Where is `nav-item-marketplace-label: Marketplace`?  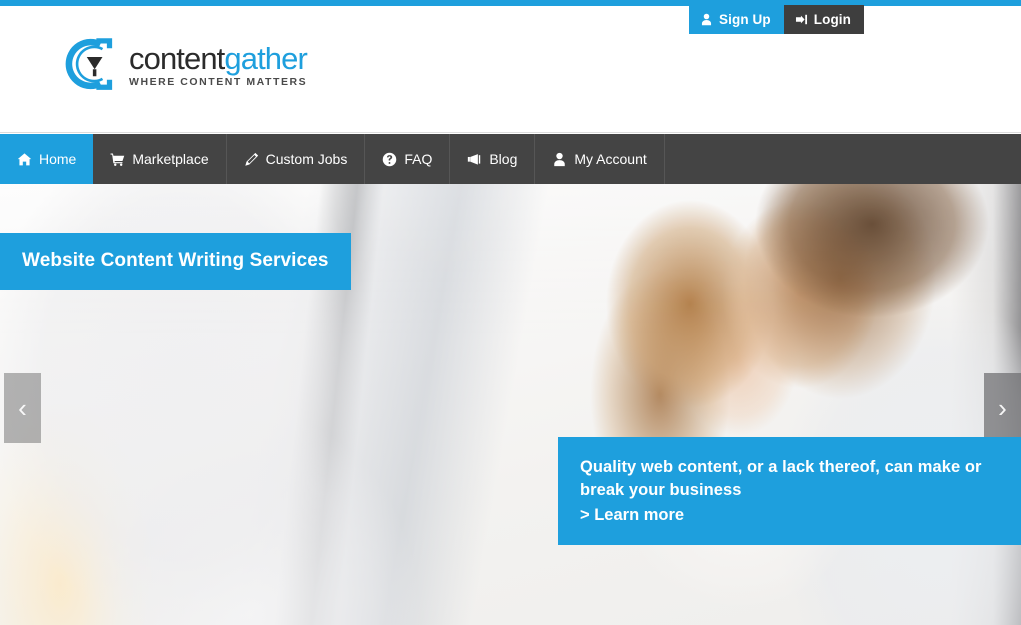
nav-item-marketplace-label: Marketplace is located at coordinates (170, 159).